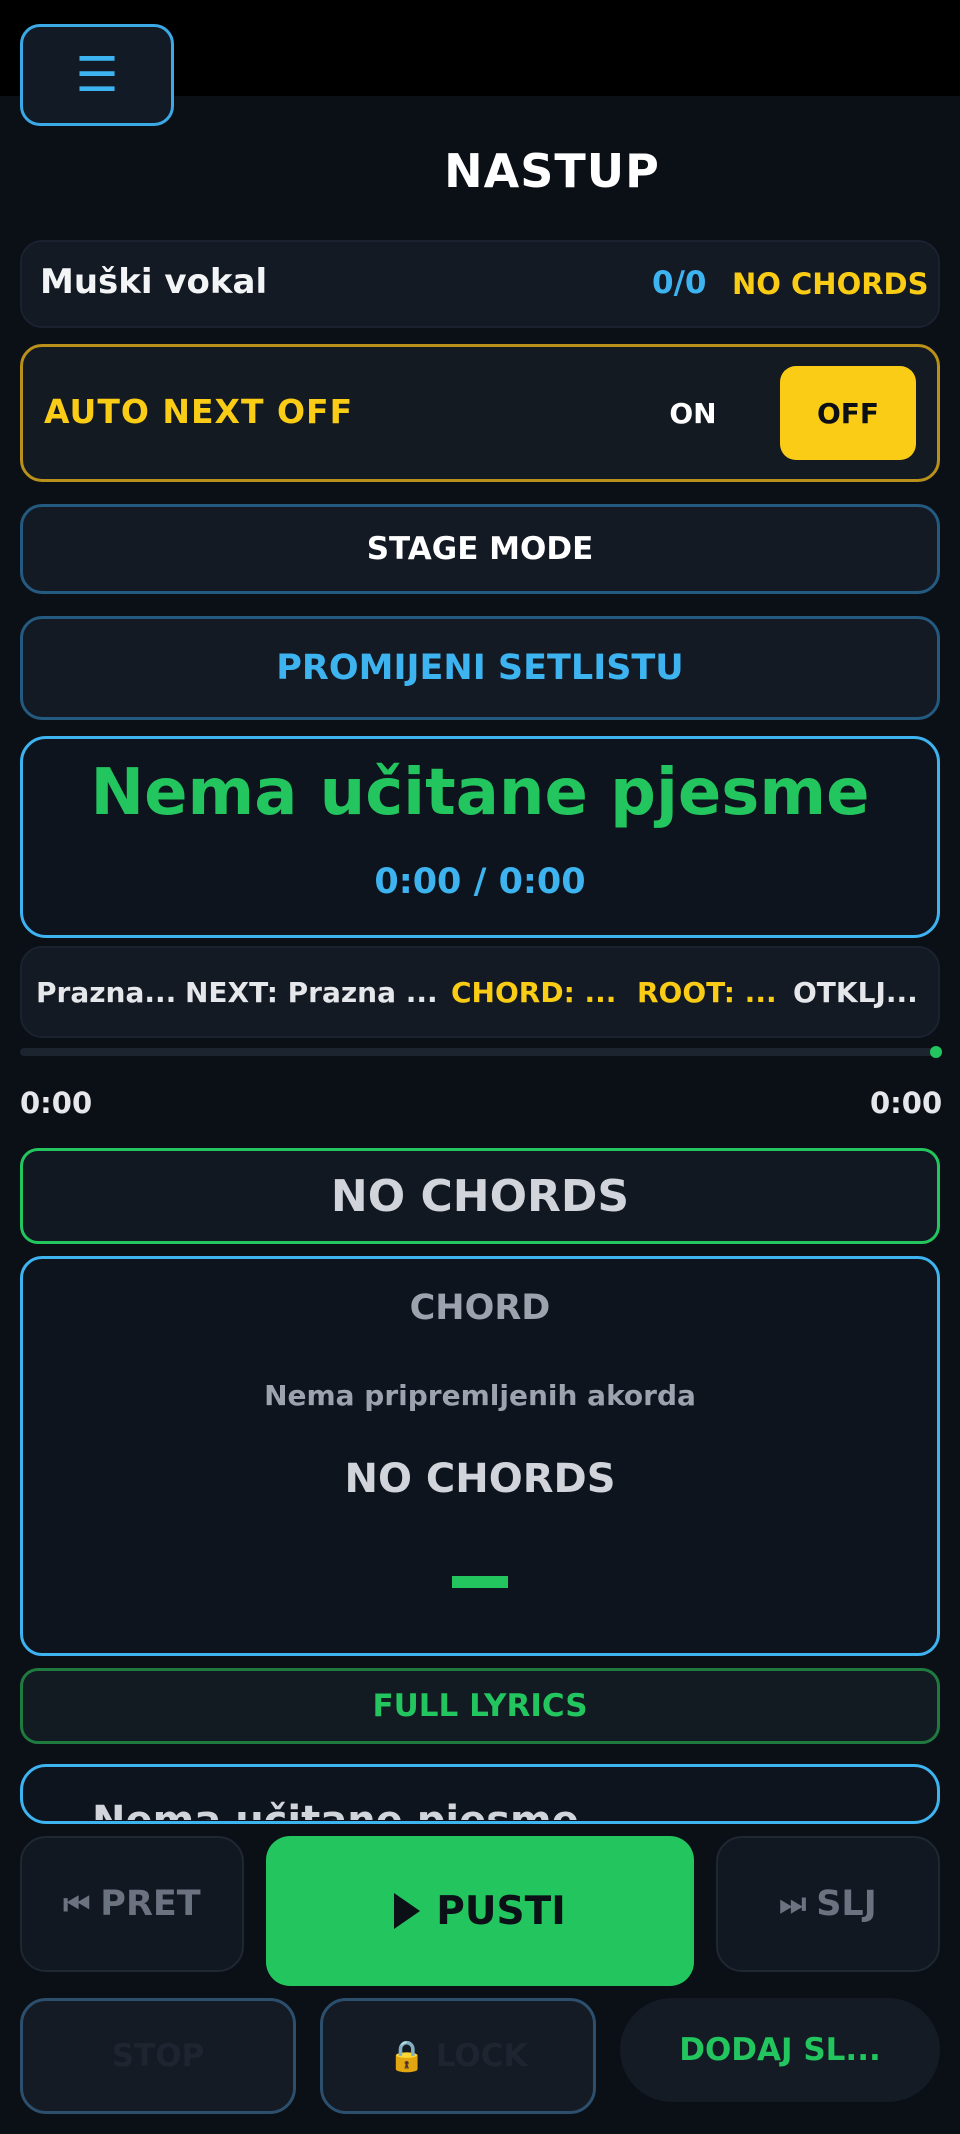  I want to click on lock-button: 🔒 LOCK, so click(458, 2056).